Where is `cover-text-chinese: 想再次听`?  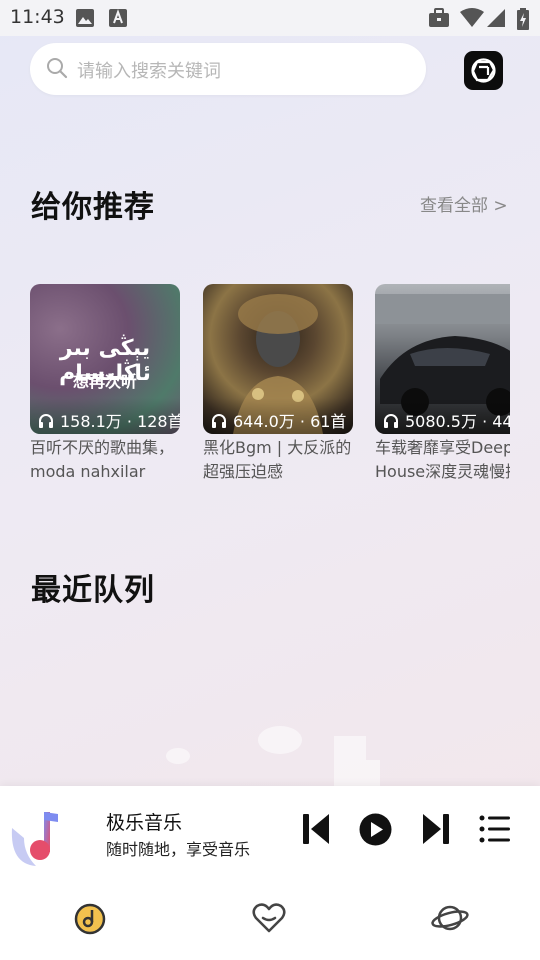 cover-text-chinese: 想再次听 is located at coordinates (104, 381).